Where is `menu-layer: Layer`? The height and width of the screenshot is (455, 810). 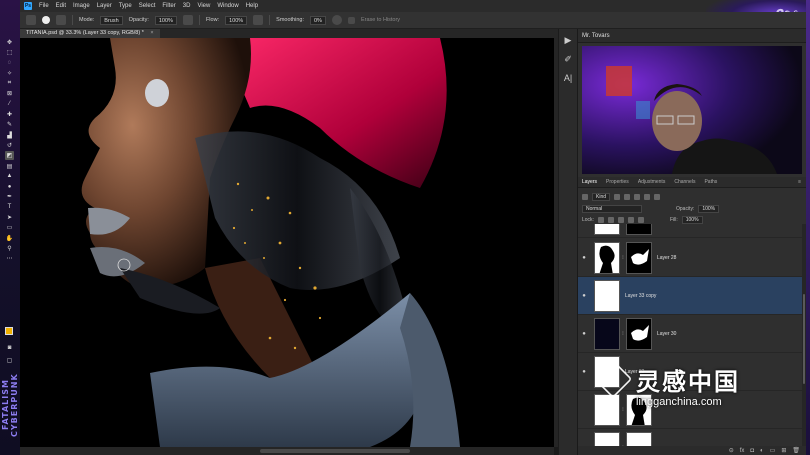 menu-layer: Layer is located at coordinates (104, 6).